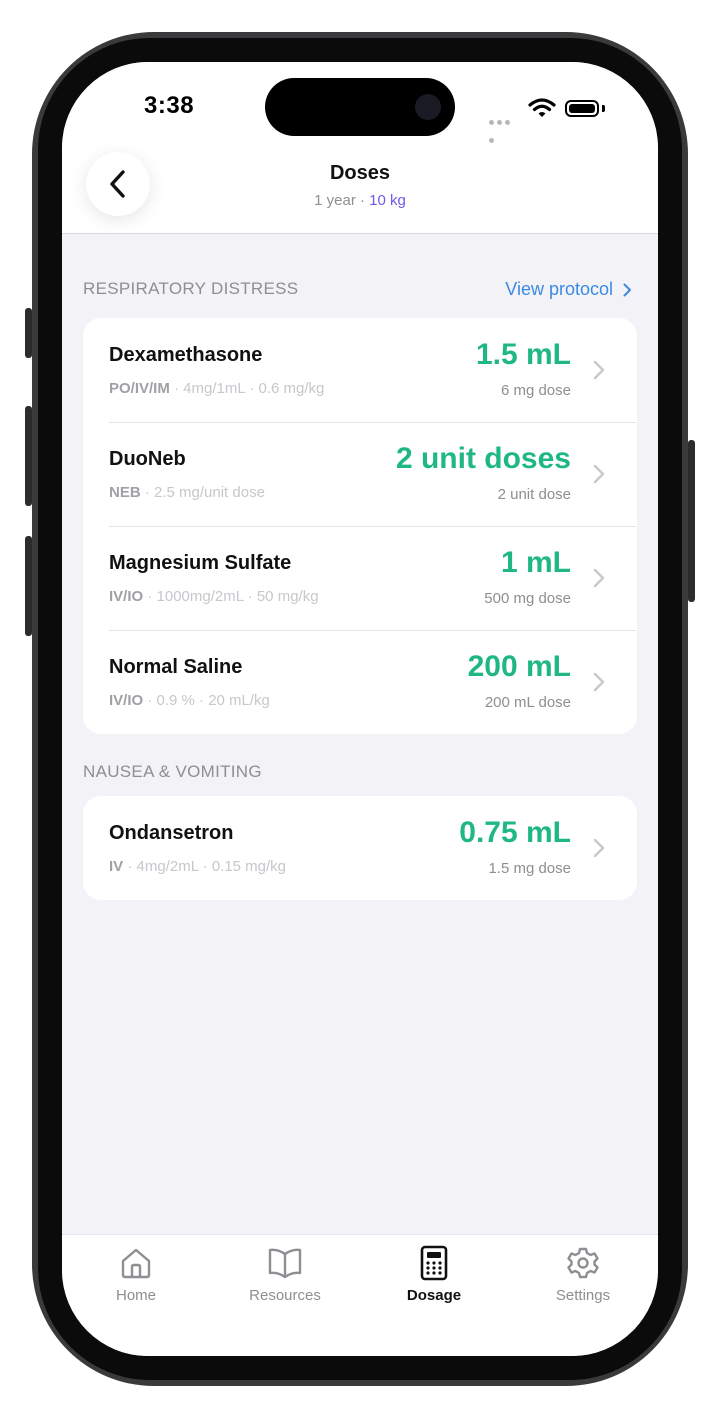 This screenshot has width=720, height=1418. Describe the element at coordinates (202, 492) in the screenshot. I see `drug-concentration: · 2.5 mg/unit dose` at that location.